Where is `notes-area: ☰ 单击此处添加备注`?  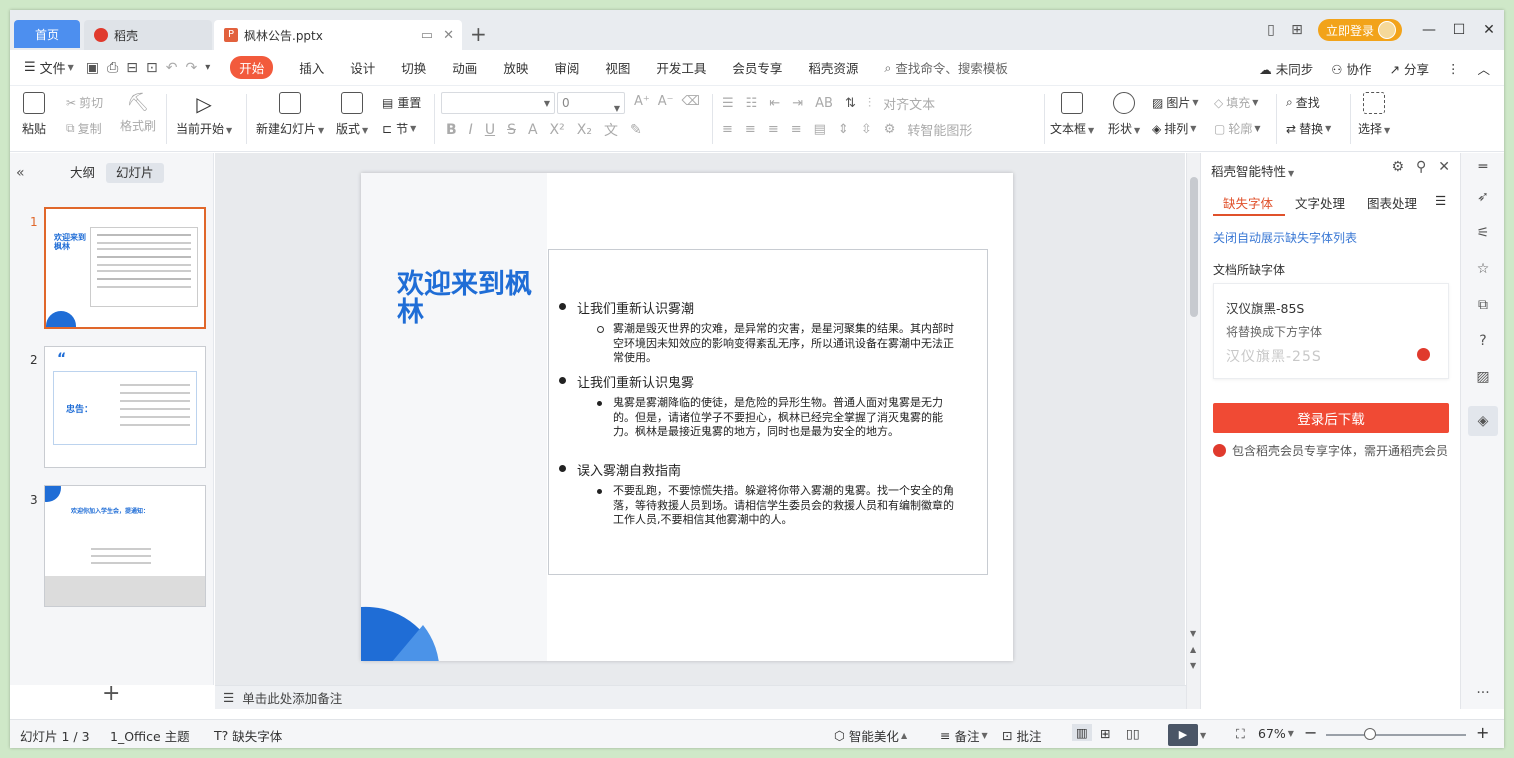 notes-area: ☰ 单击此处添加备注 is located at coordinates (702, 697).